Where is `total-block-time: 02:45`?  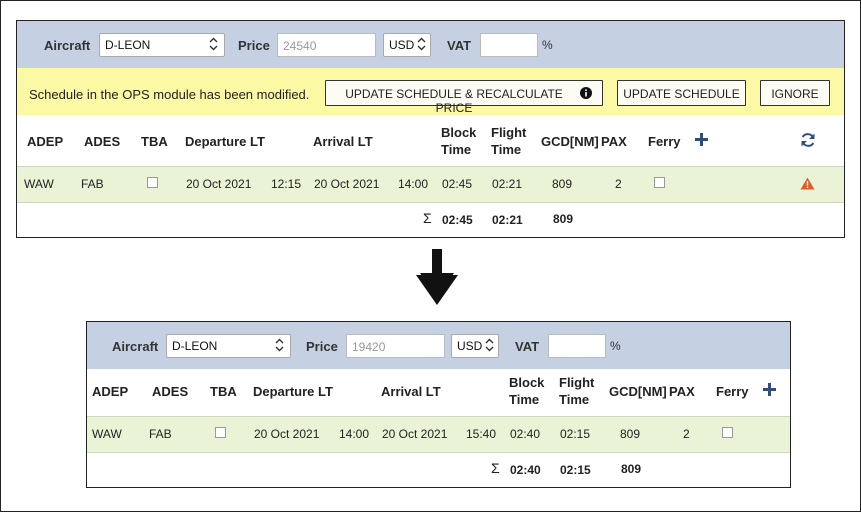 total-block-time: 02:45 is located at coordinates (457, 220).